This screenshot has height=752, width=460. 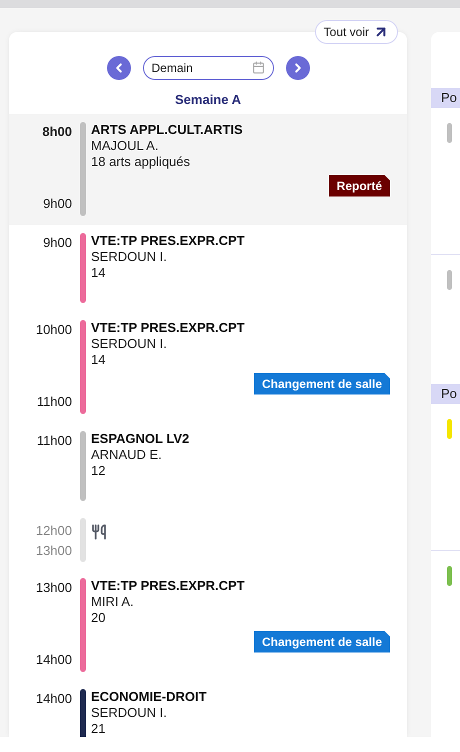 What do you see at coordinates (208, 68) in the screenshot?
I see `date-field: Demain` at bounding box center [208, 68].